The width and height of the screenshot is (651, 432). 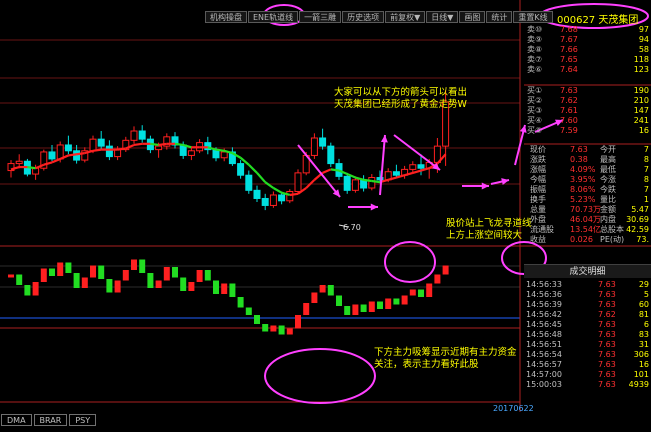 I want to click on adjust-dropdown: 前复权▼, so click(x=405, y=17).